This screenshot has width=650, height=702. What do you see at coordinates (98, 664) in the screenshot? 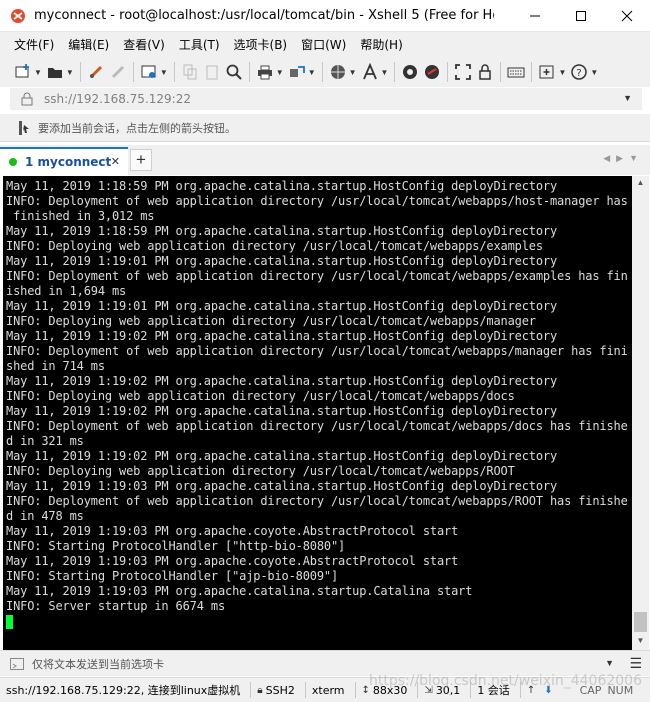
I see `compose-input: 仅将文本发送到当前选项卡` at bounding box center [98, 664].